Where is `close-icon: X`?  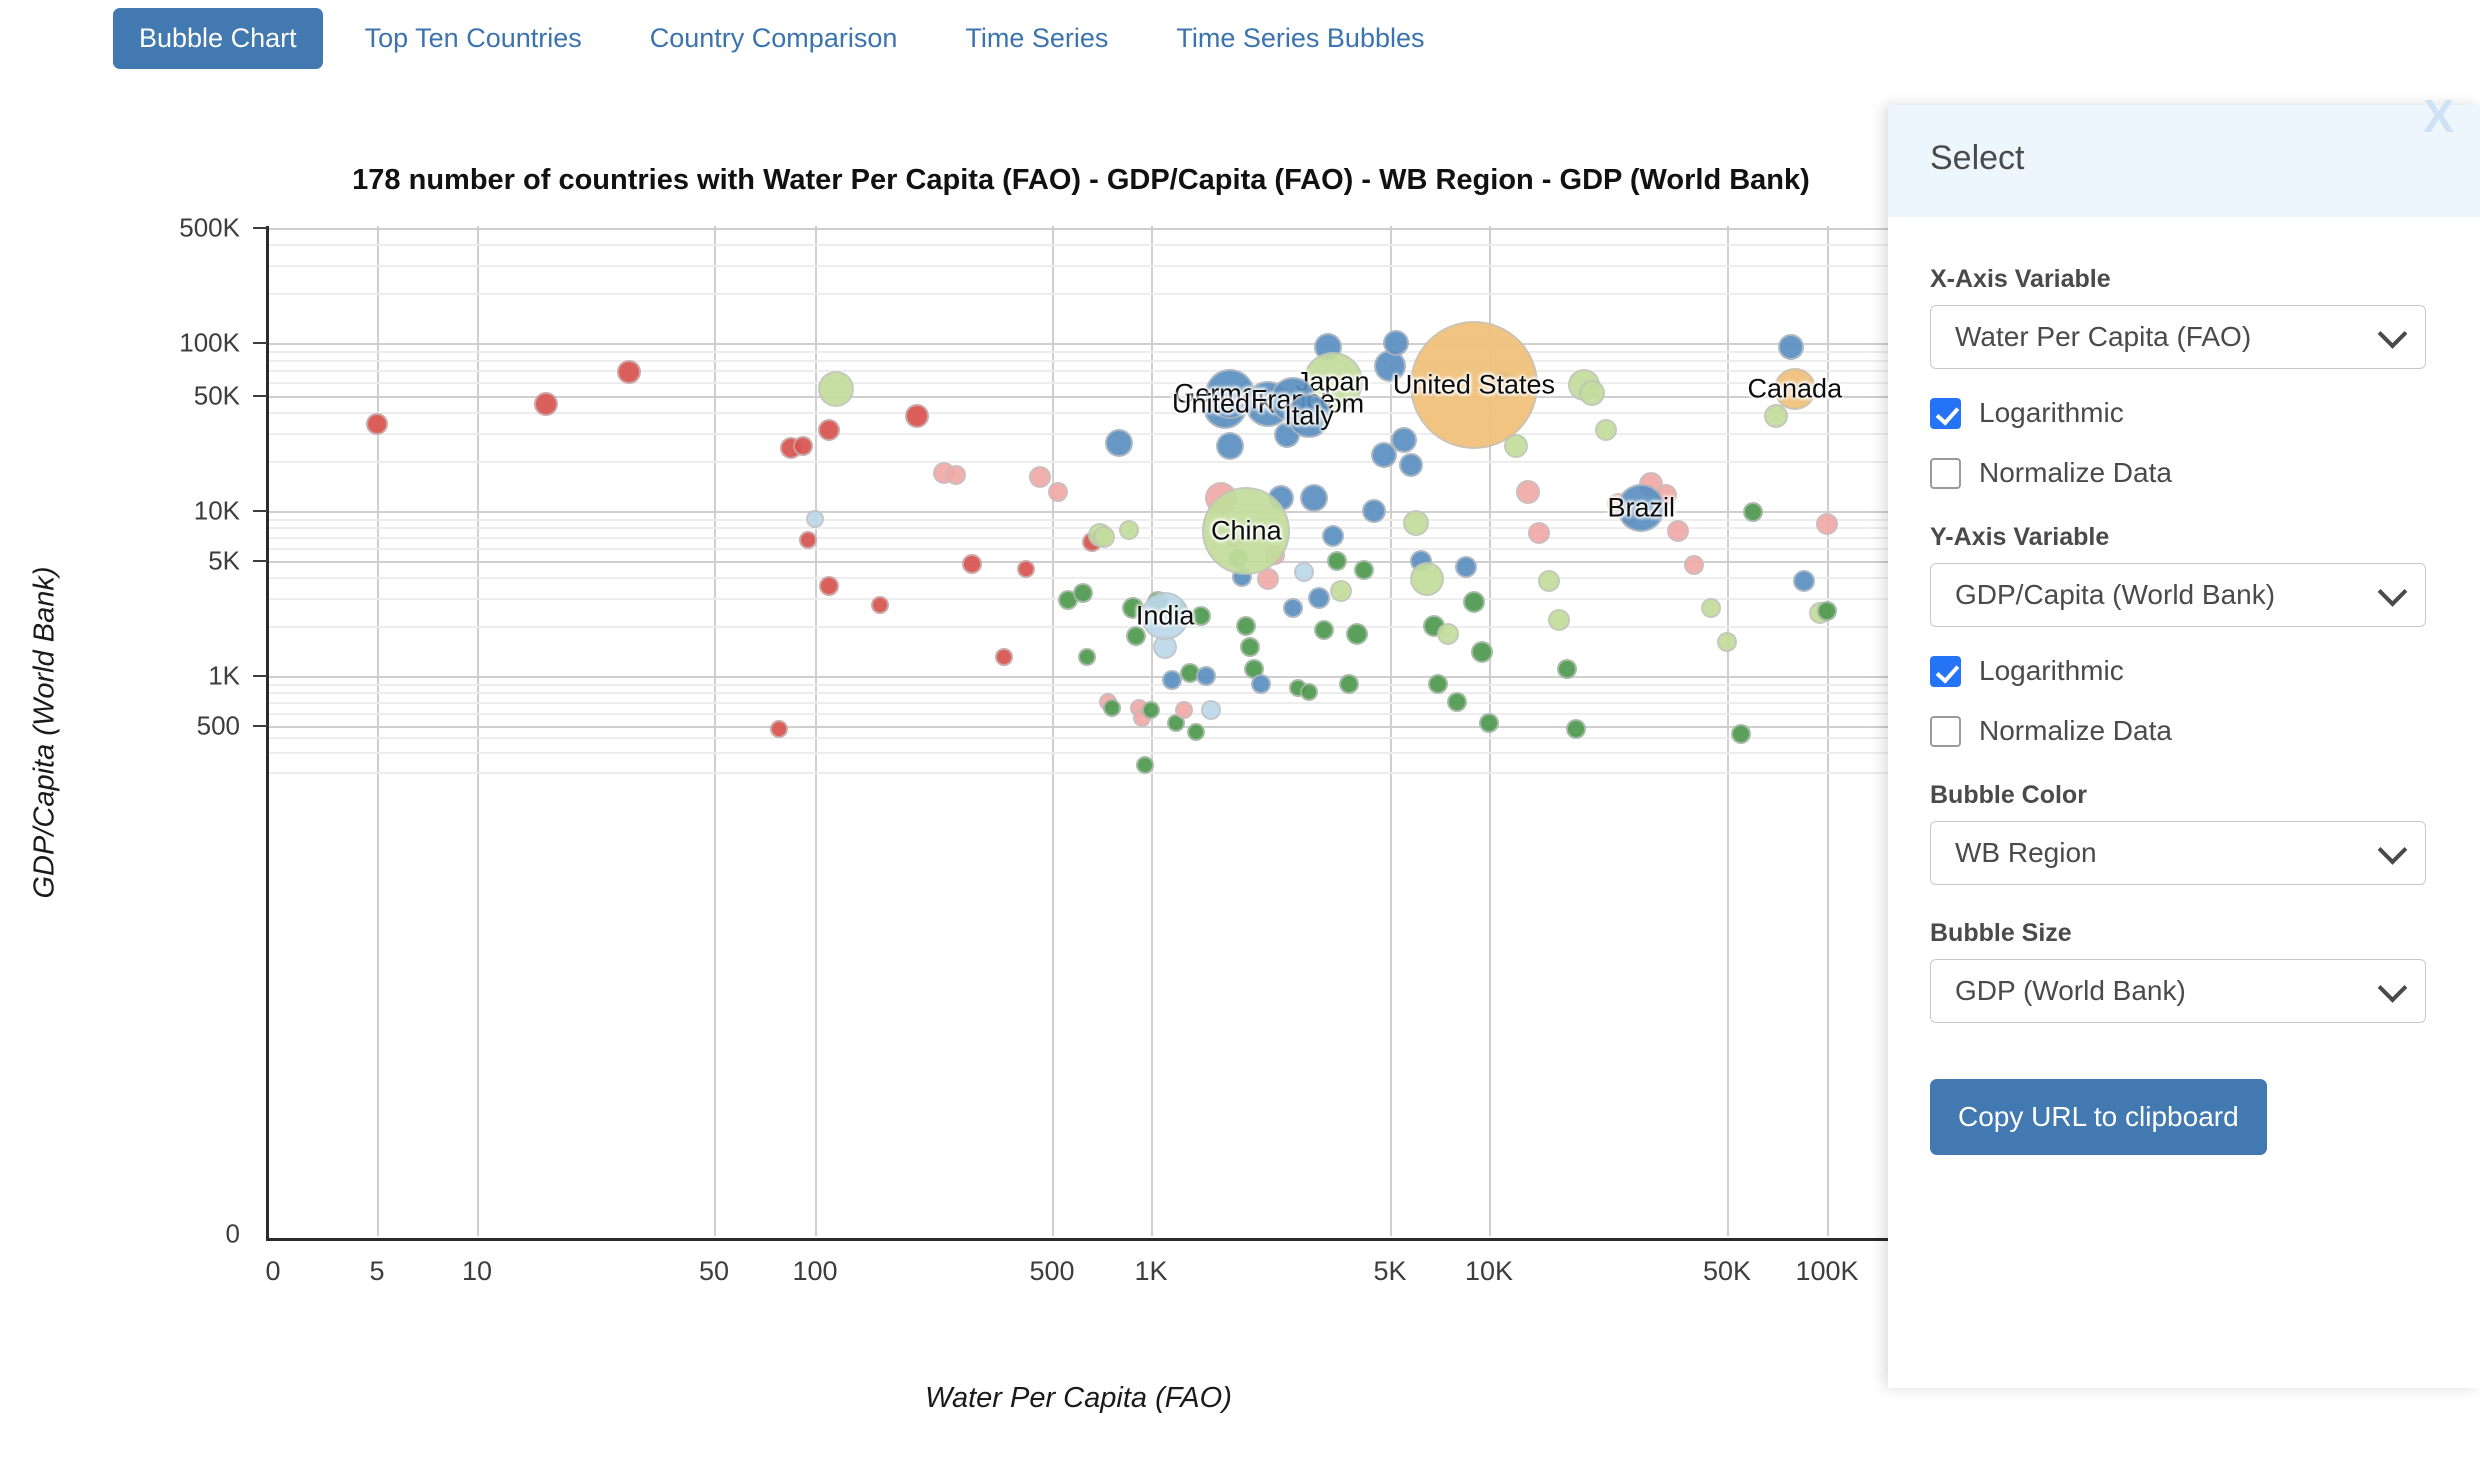
close-icon: X is located at coordinates (2438, 116).